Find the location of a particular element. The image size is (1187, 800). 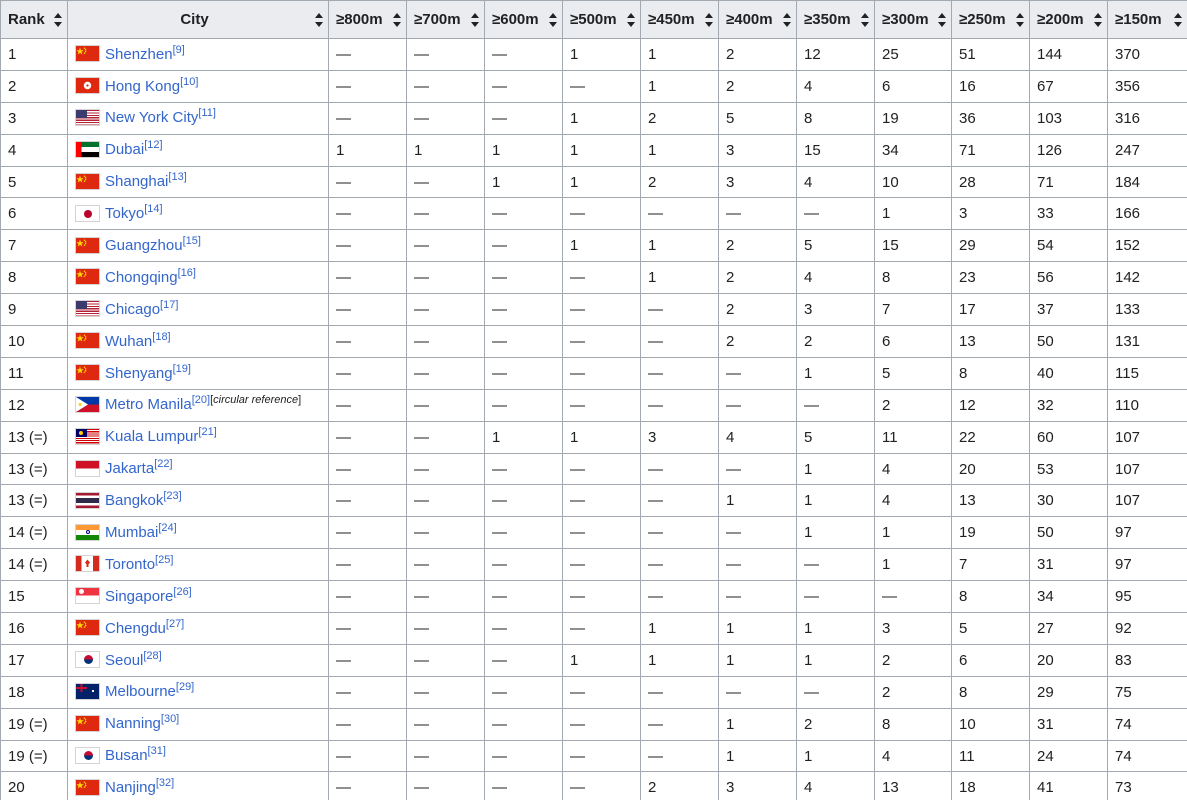

height-column-header: ≥400m is located at coordinates (757, 19).